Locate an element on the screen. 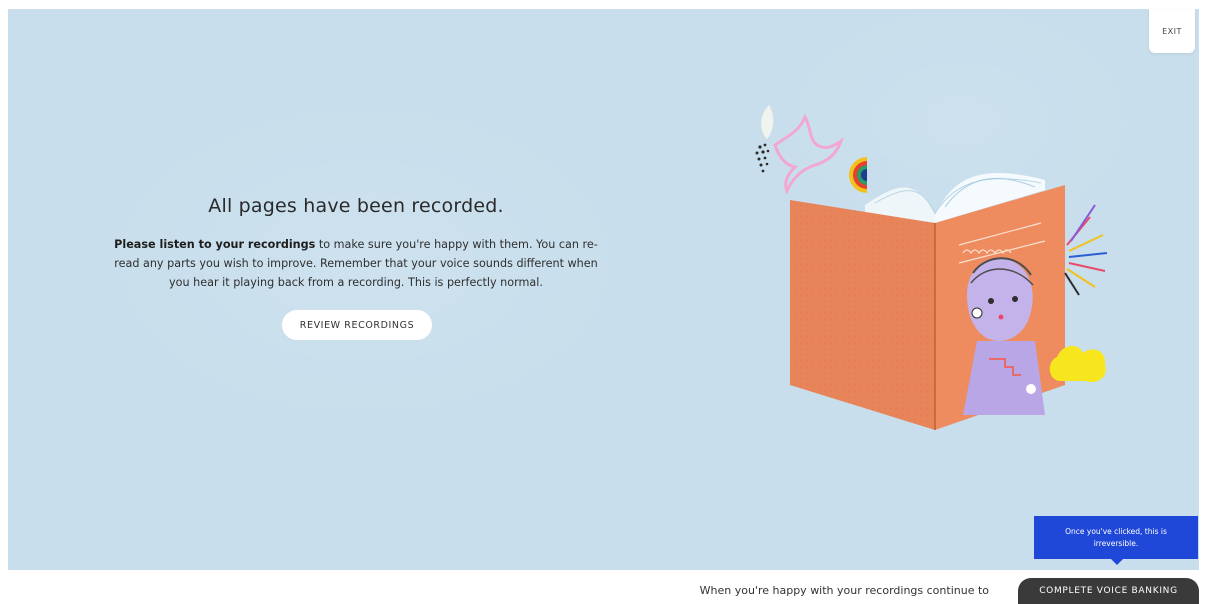 The image size is (1207, 604). tooltip-arrow is located at coordinates (1117, 562).